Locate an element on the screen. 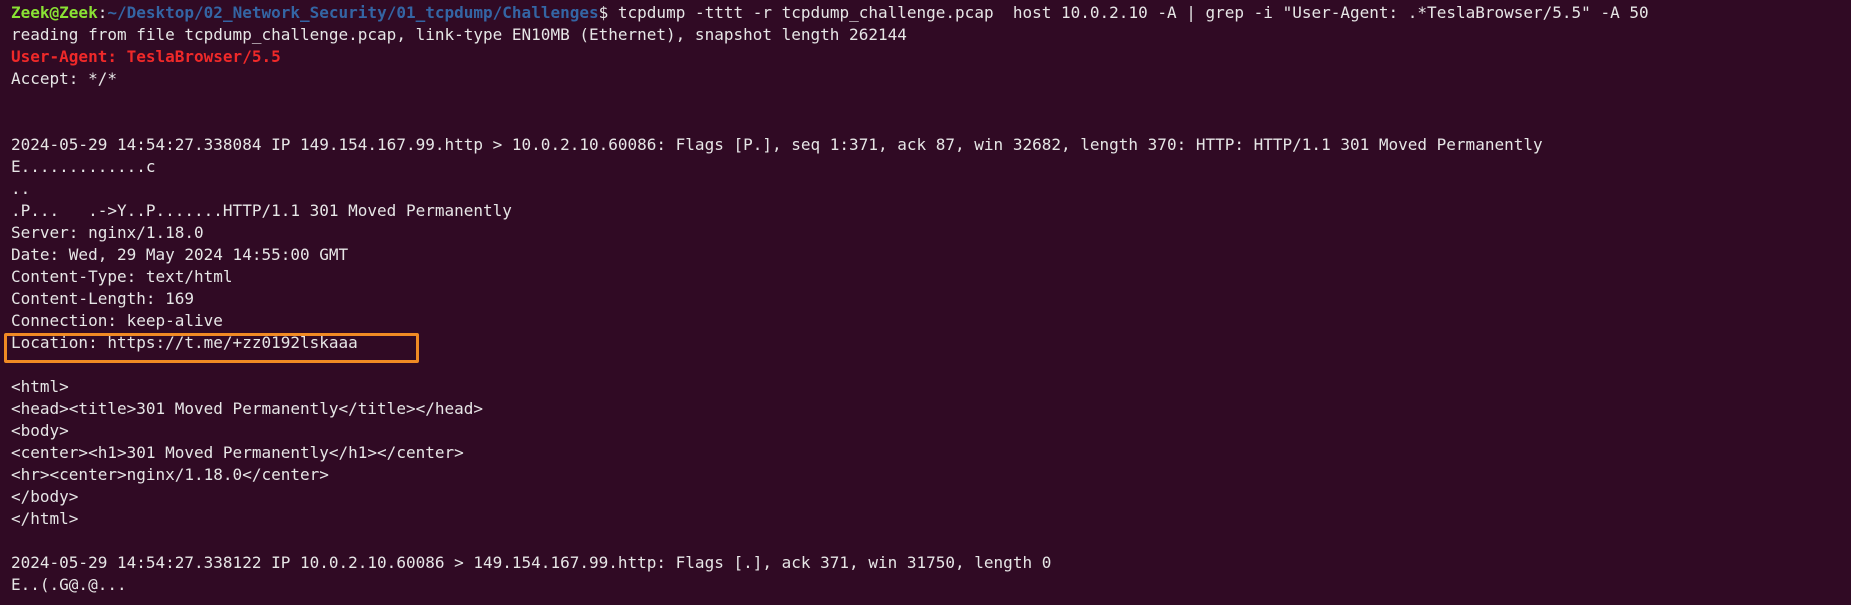 The width and height of the screenshot is (1851, 605). output-line: Accept: */* is located at coordinates (64, 78).